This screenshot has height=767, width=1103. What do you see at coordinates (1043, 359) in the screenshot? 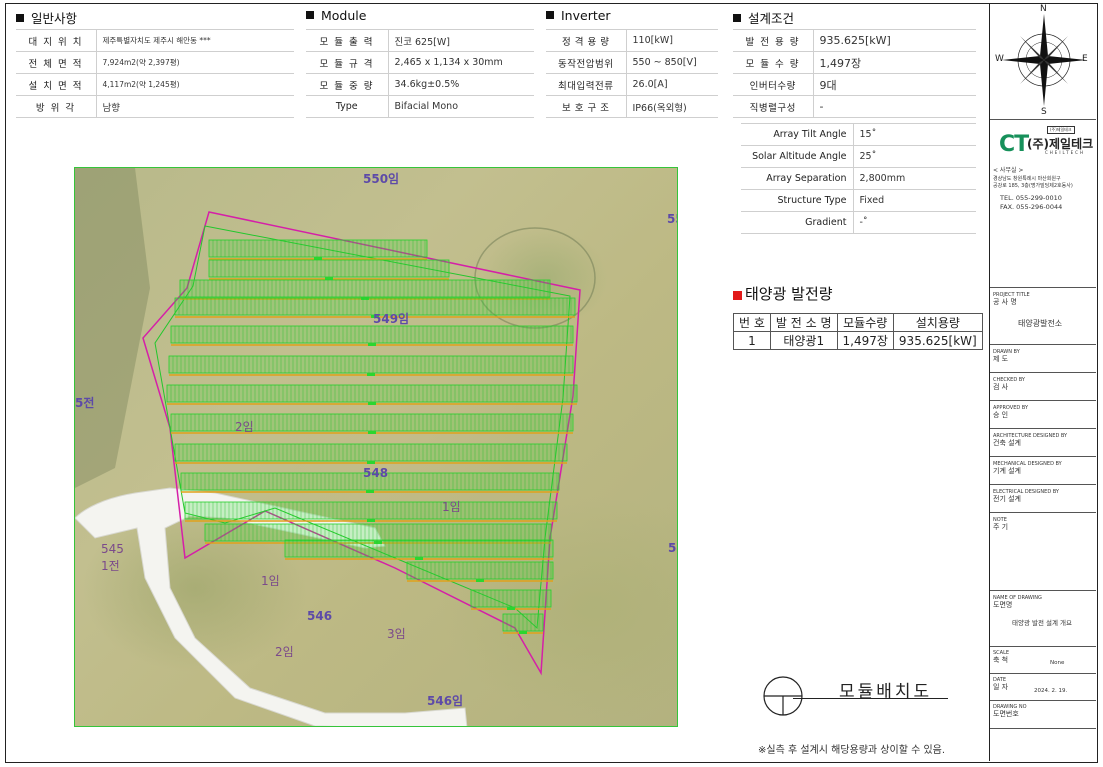
I see `drawn-cell: DRAWN BY 제 도` at bounding box center [1043, 359].